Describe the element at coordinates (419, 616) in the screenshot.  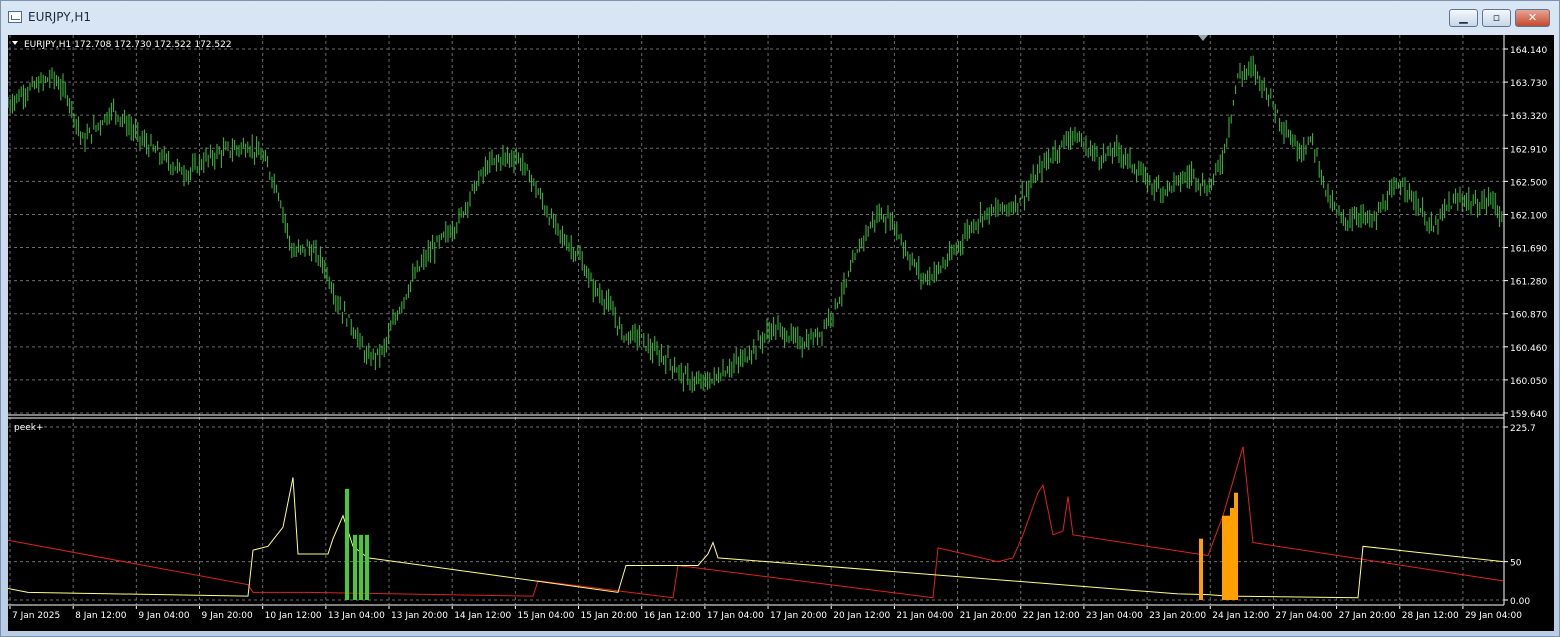
I see `x-axis-tick-label: 13 Jan 20:00` at that location.